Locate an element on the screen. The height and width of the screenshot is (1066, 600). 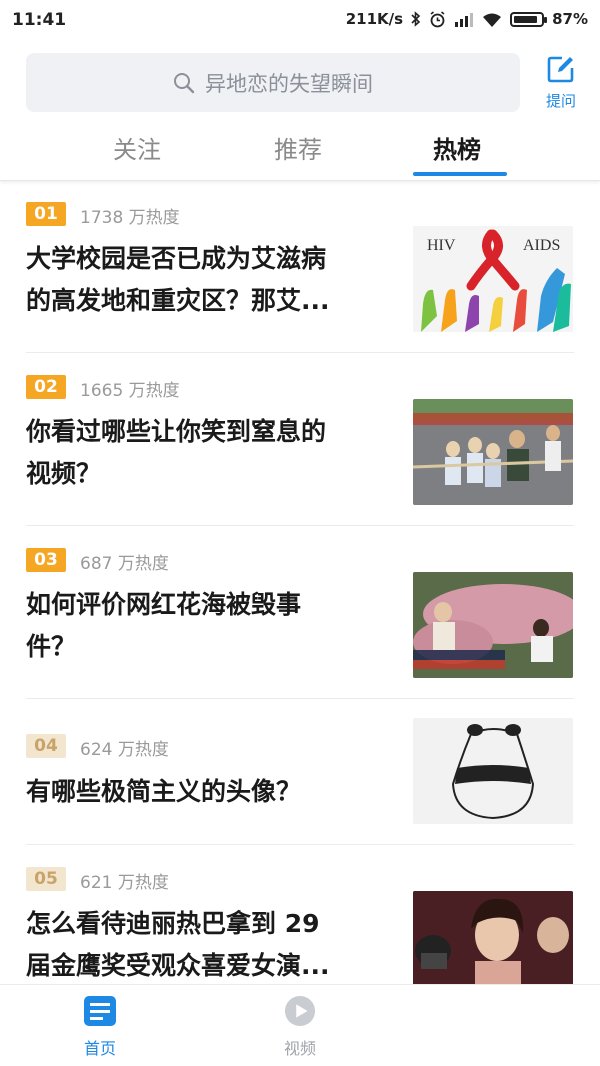
network-speed: 211K/s is located at coordinates (374, 19).